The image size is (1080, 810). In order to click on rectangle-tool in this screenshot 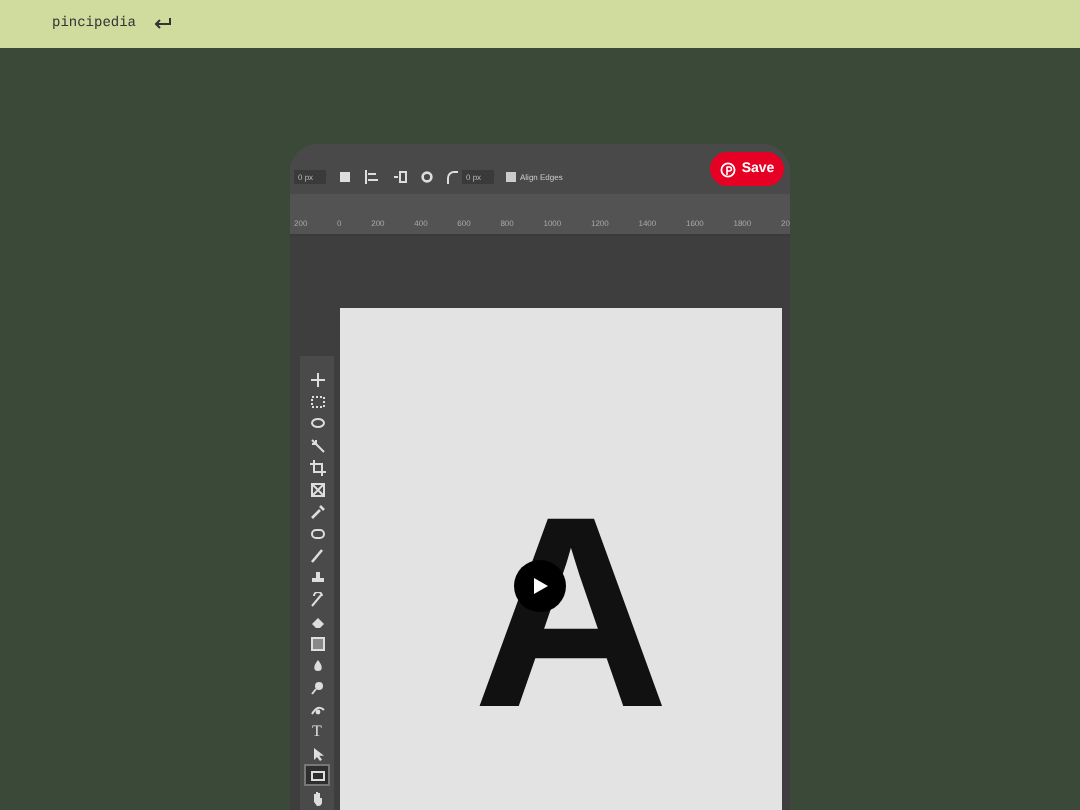, I will do `click(317, 775)`.